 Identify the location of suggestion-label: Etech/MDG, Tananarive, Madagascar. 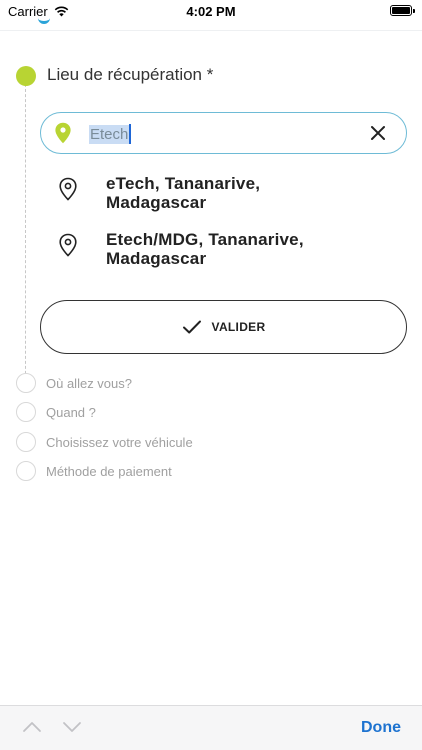
(205, 249).